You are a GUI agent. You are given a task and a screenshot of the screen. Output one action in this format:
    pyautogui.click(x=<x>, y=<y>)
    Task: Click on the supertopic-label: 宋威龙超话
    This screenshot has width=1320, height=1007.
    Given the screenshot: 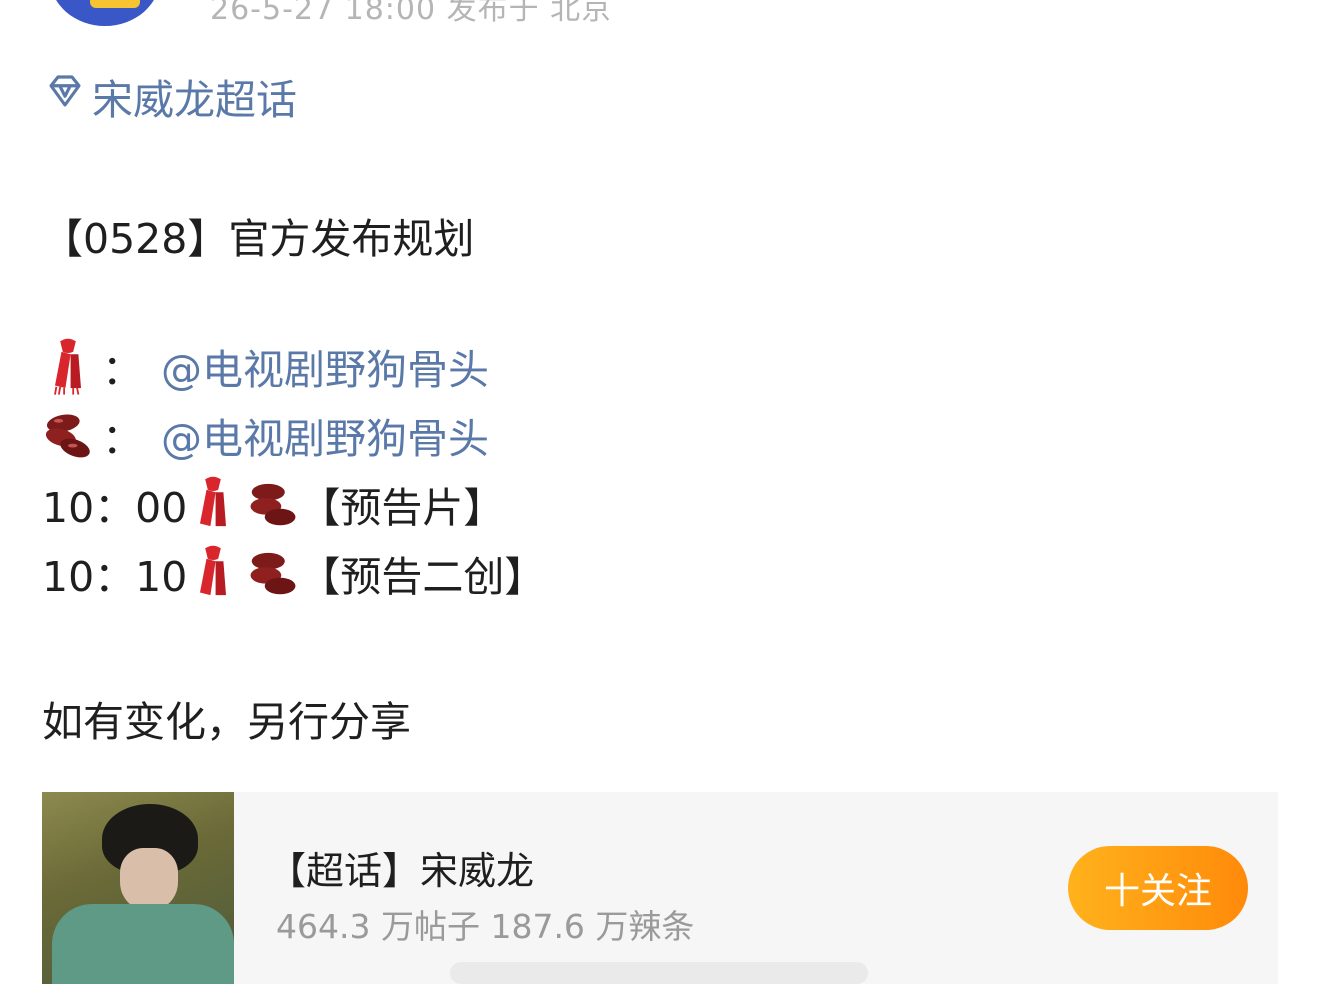 What is the action you would take?
    pyautogui.click(x=194, y=100)
    